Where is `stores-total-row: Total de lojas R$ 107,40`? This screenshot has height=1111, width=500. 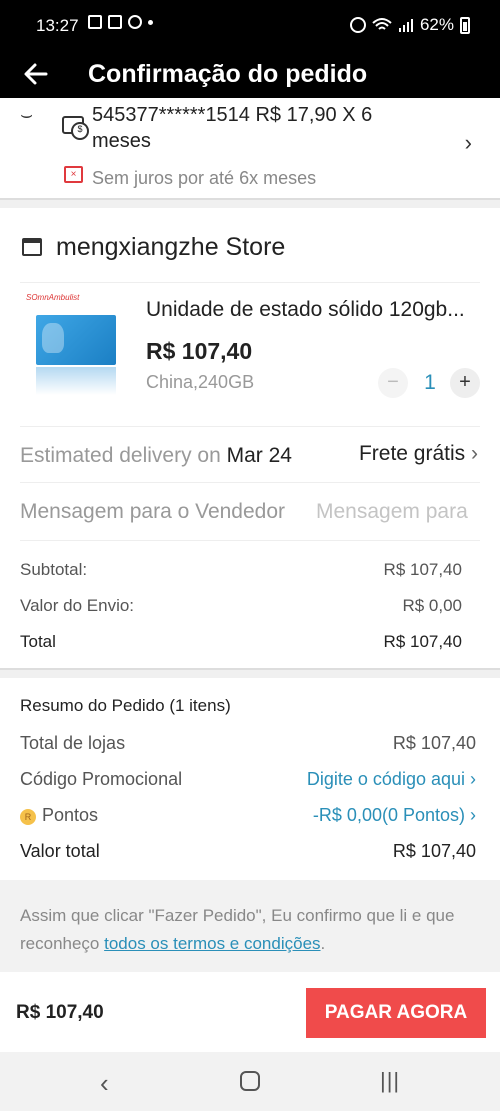 stores-total-row: Total de lojas R$ 107,40 is located at coordinates (248, 743).